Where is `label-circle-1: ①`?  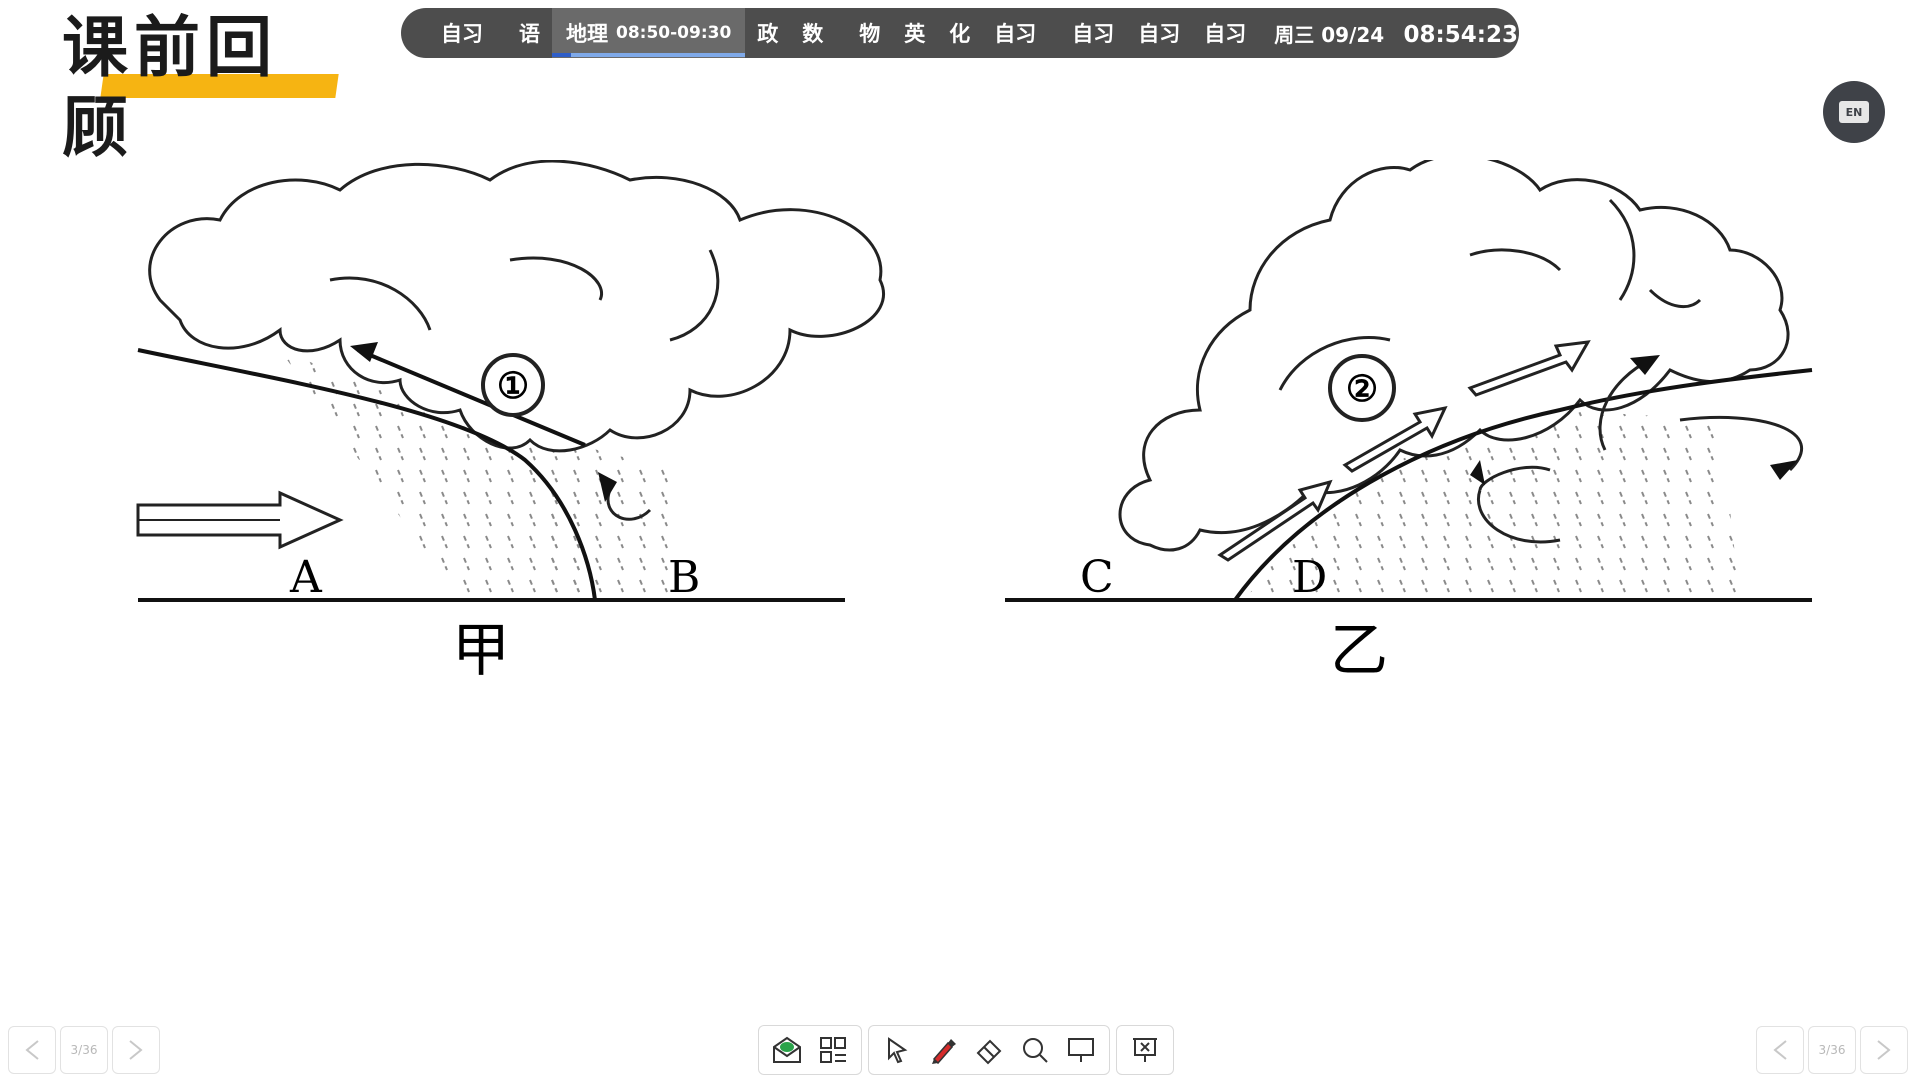 label-circle-1: ① is located at coordinates (513, 386).